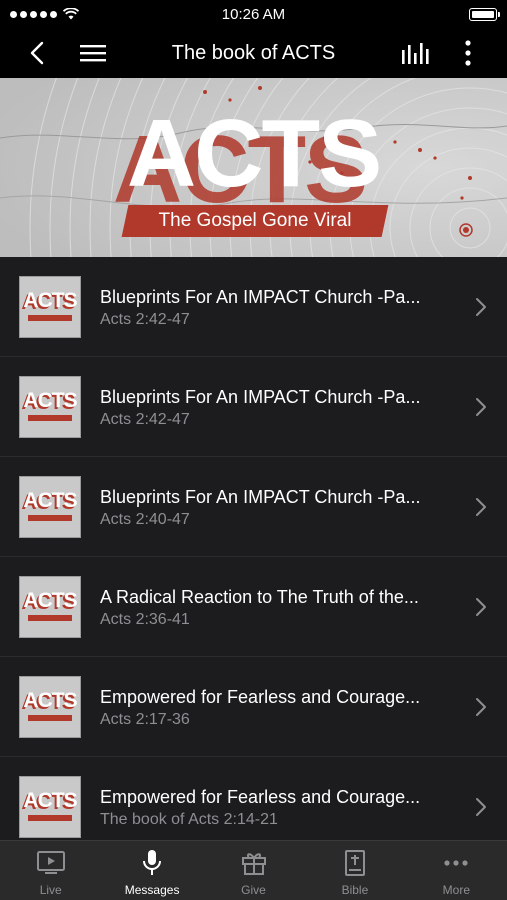 Image resolution: width=507 pixels, height=900 pixels. Describe the element at coordinates (354, 863) in the screenshot. I see `bible-icon` at that location.